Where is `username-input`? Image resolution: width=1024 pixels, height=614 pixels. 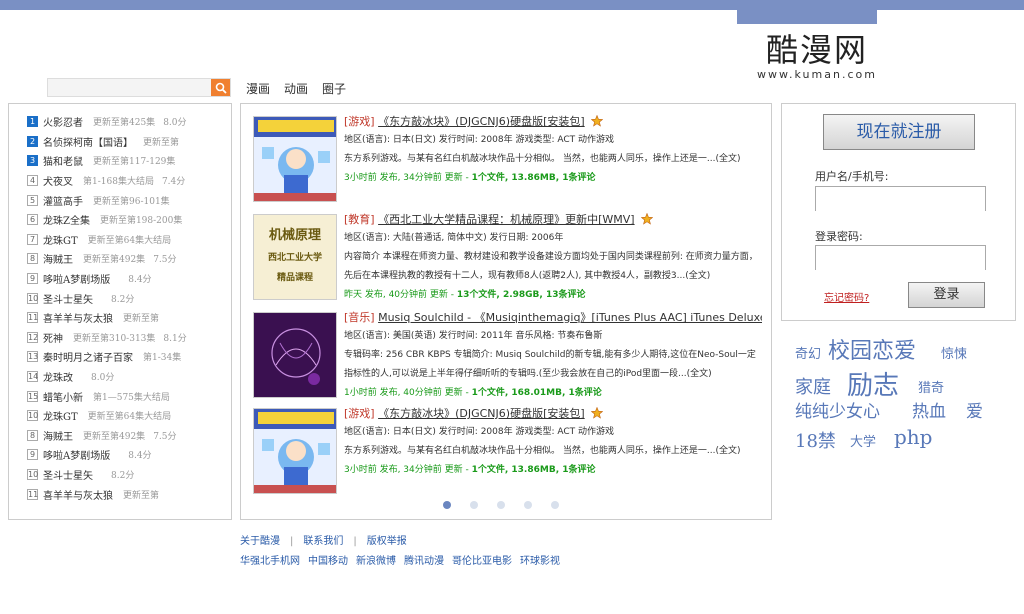
username-input is located at coordinates (900, 199).